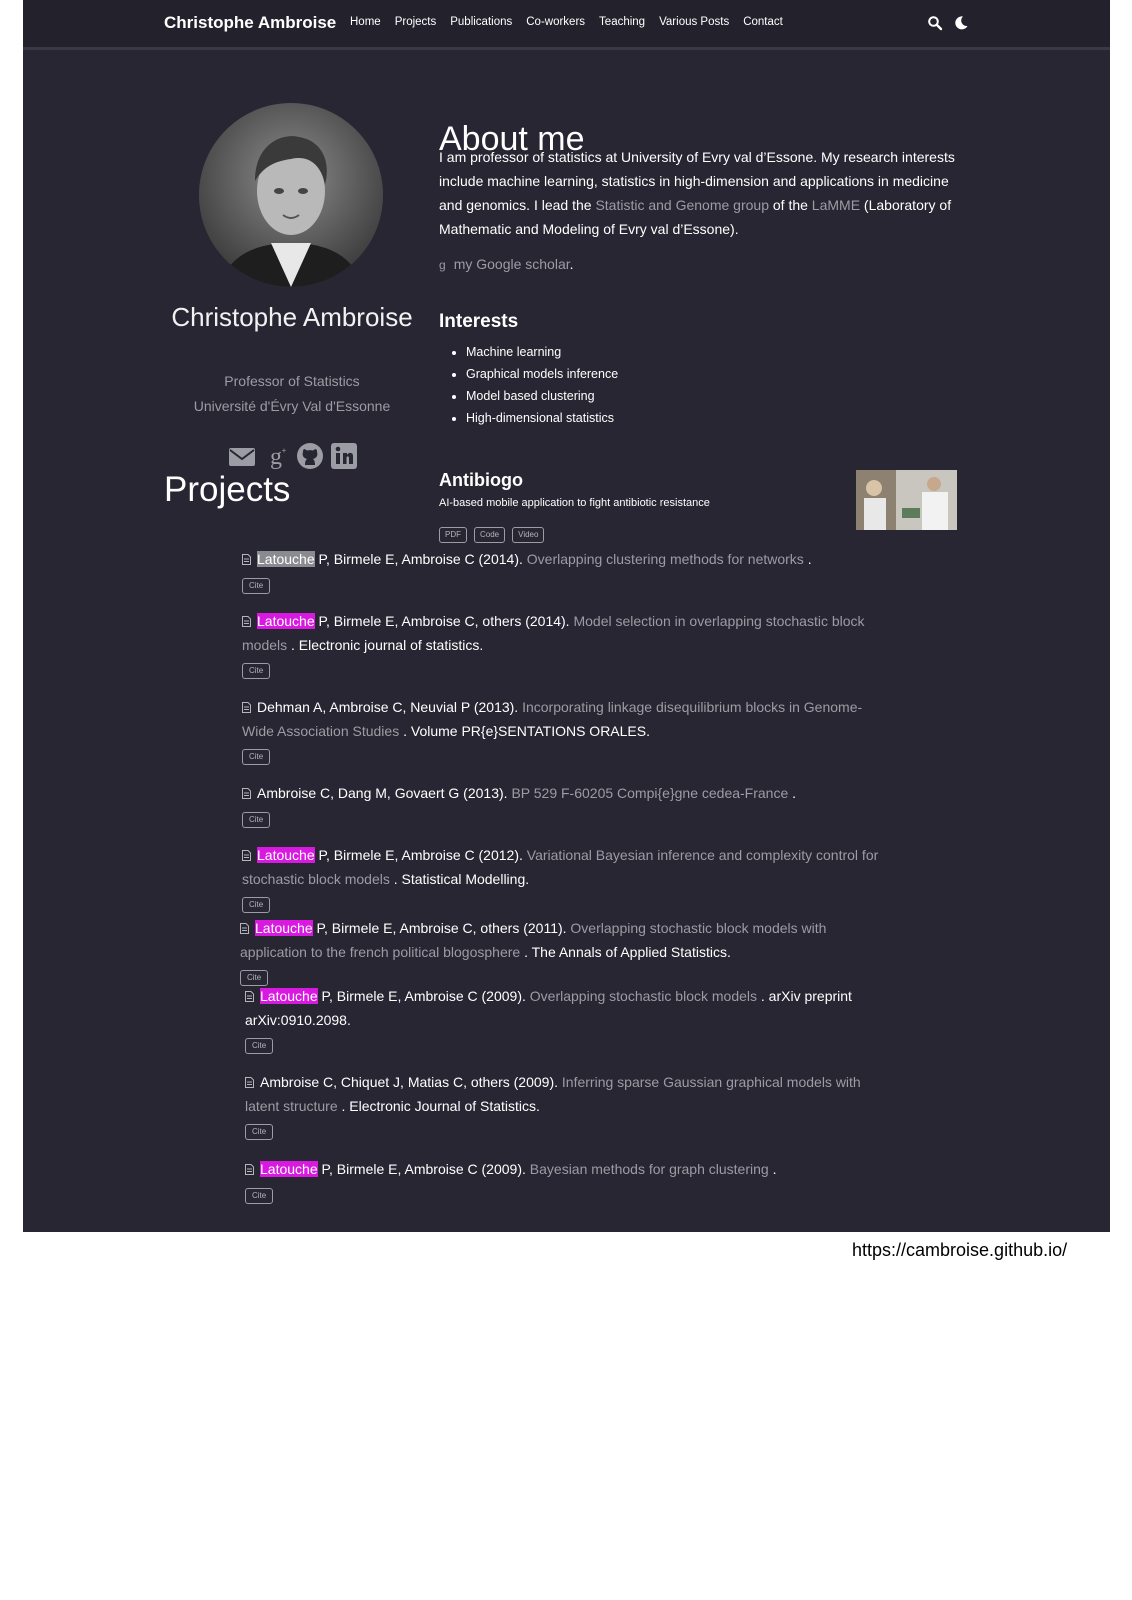 The image size is (1132, 1600). Describe the element at coordinates (643, 996) in the screenshot. I see `publication-title: Overlapping stochastic block models` at that location.